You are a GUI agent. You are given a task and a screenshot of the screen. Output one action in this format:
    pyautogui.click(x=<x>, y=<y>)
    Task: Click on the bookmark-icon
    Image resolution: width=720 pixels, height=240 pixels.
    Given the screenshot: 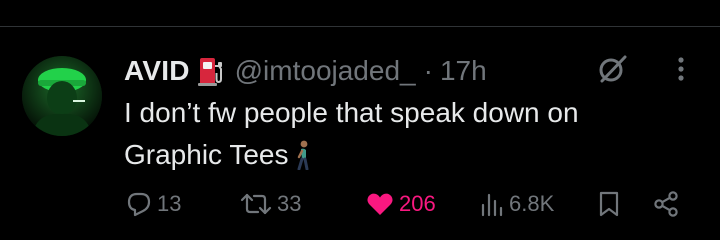 What is the action you would take?
    pyautogui.click(x=609, y=204)
    